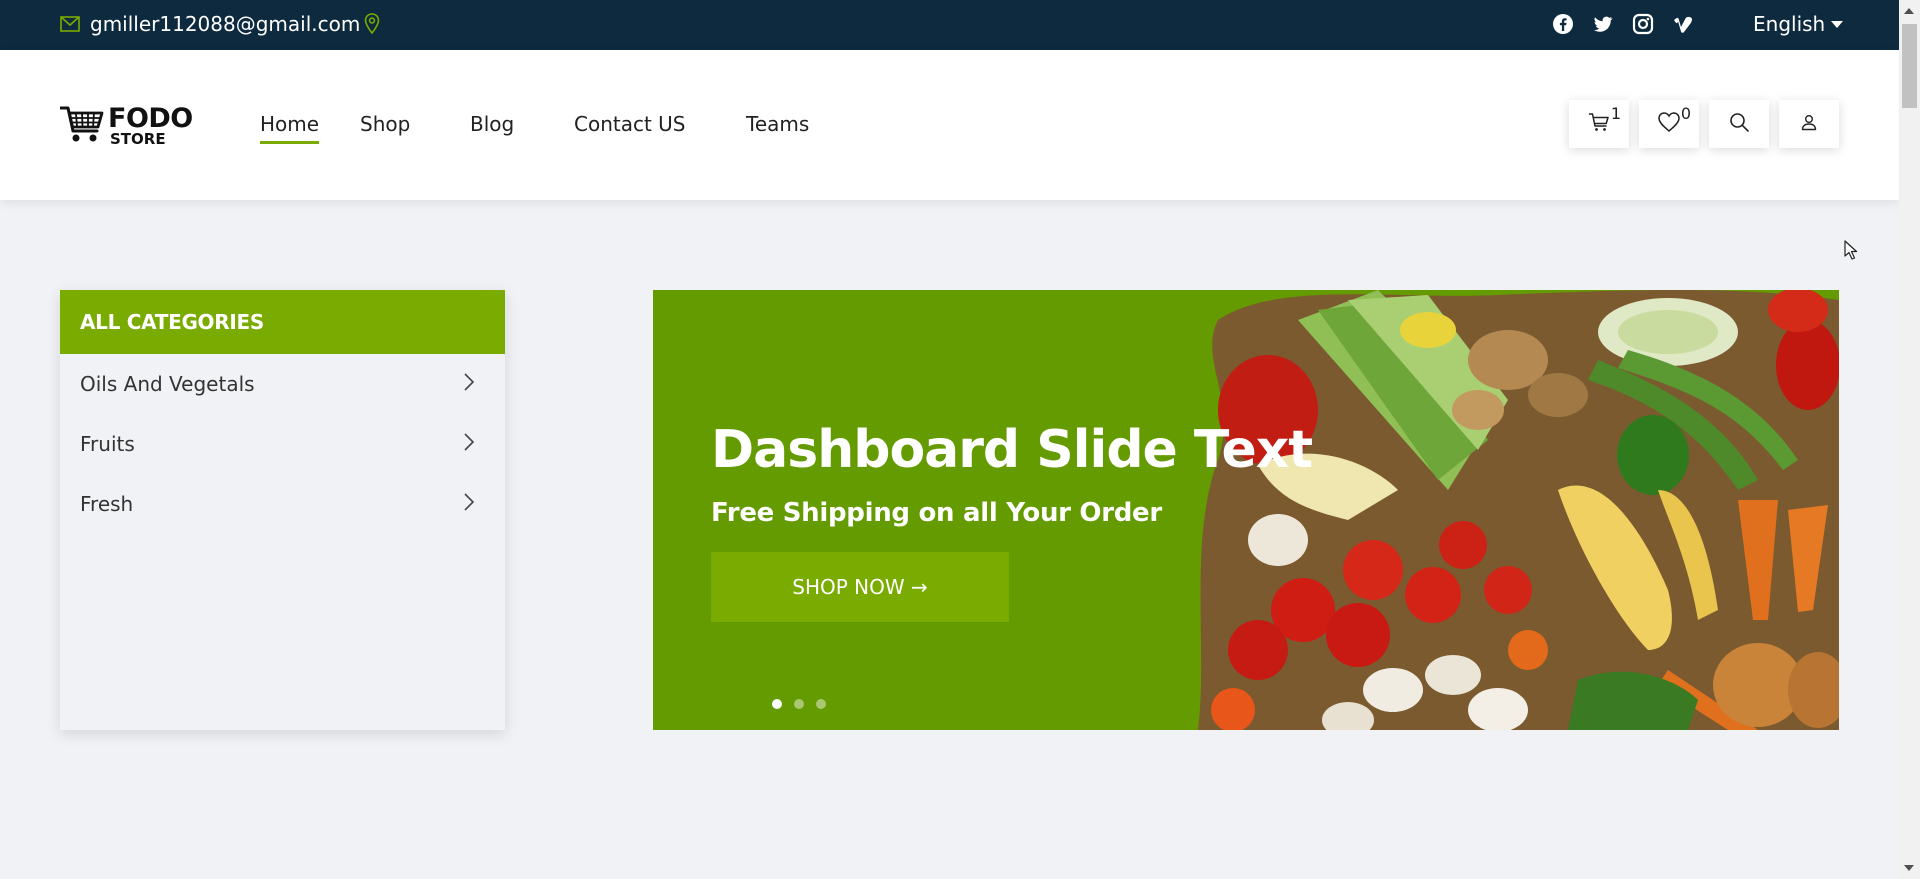 The width and height of the screenshot is (1920, 879). I want to click on category-item-fruits: Fruits, so click(282, 444).